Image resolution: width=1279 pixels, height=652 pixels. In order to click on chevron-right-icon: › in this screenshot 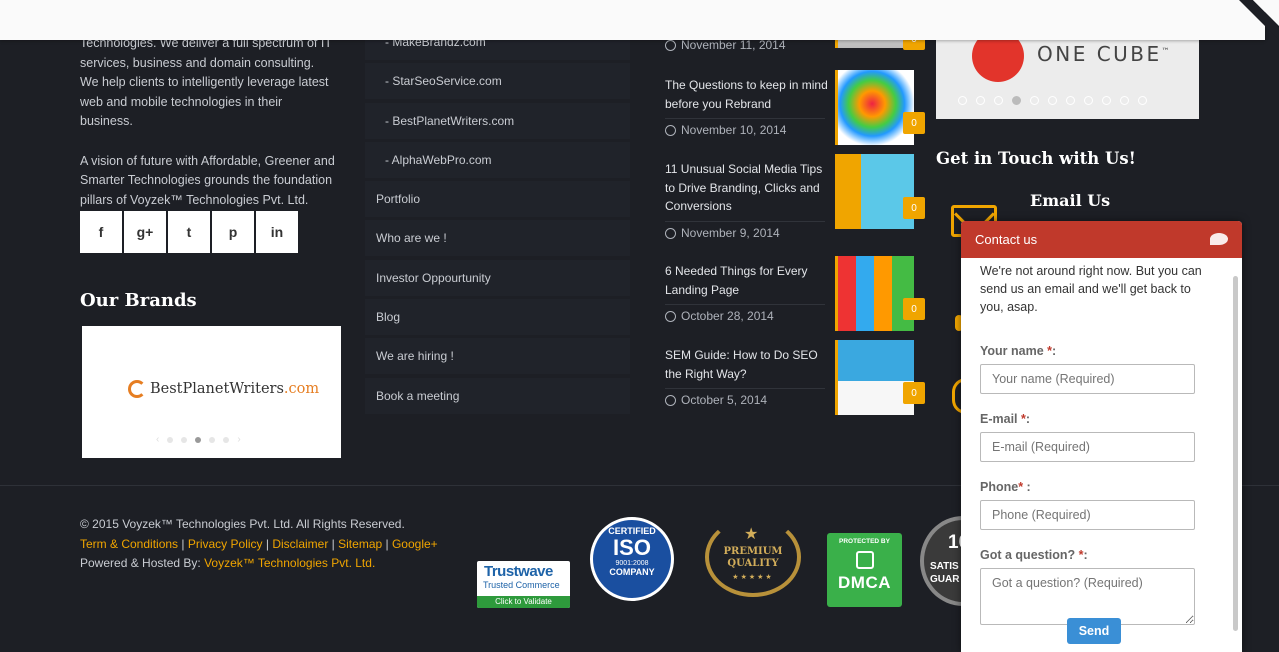, I will do `click(238, 439)`.